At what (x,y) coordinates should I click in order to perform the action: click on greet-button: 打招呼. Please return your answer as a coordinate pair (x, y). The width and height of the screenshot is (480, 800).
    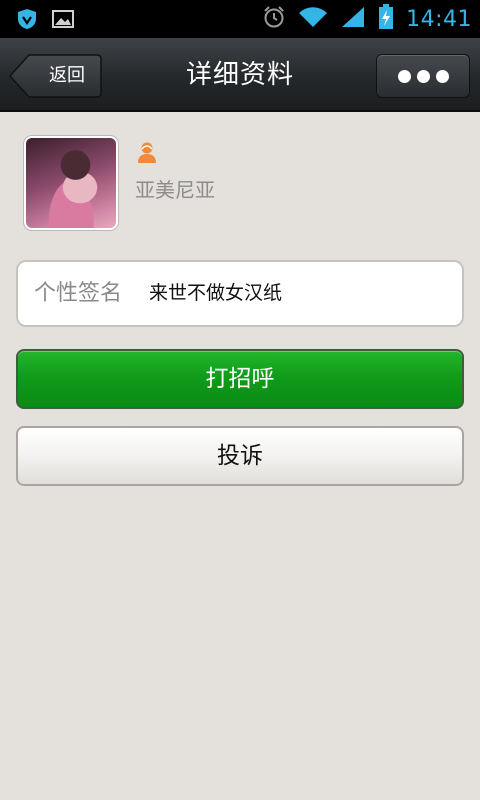
    Looking at the image, I should click on (240, 379).